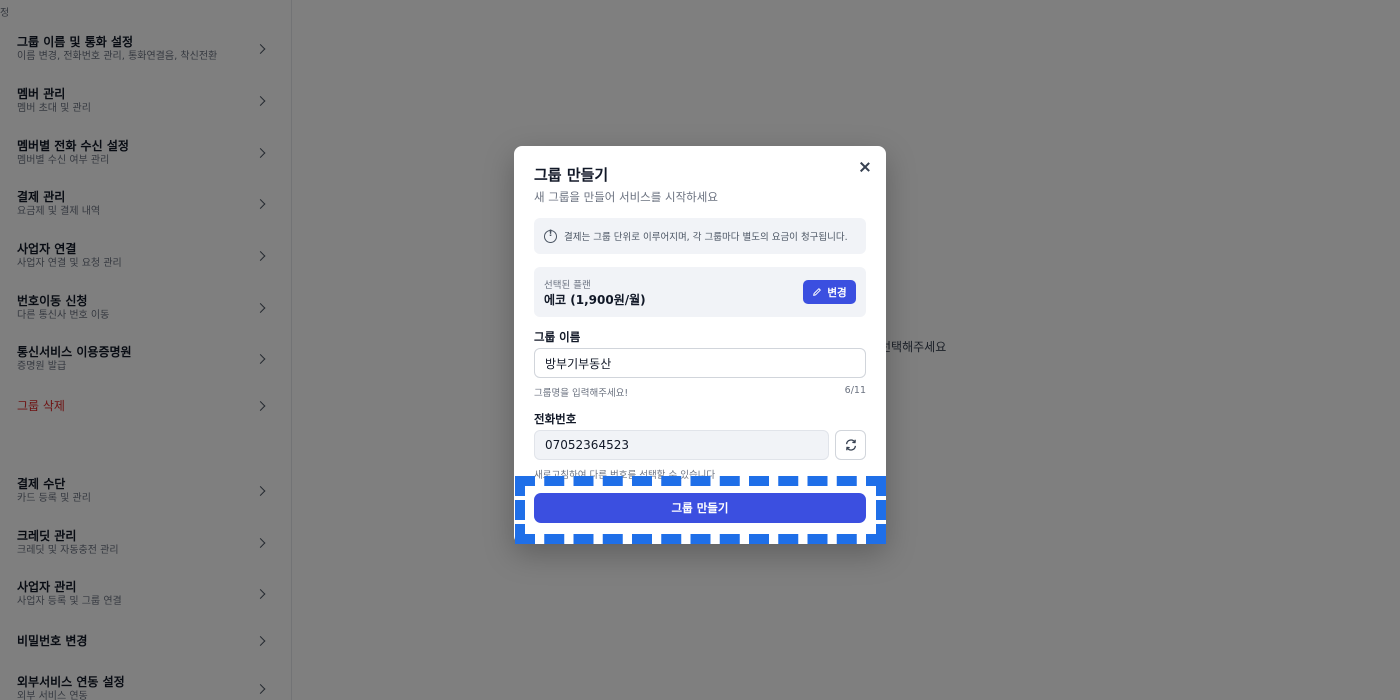 The height and width of the screenshot is (700, 1400). Describe the element at coordinates (865, 167) in the screenshot. I see `close-icon` at that location.